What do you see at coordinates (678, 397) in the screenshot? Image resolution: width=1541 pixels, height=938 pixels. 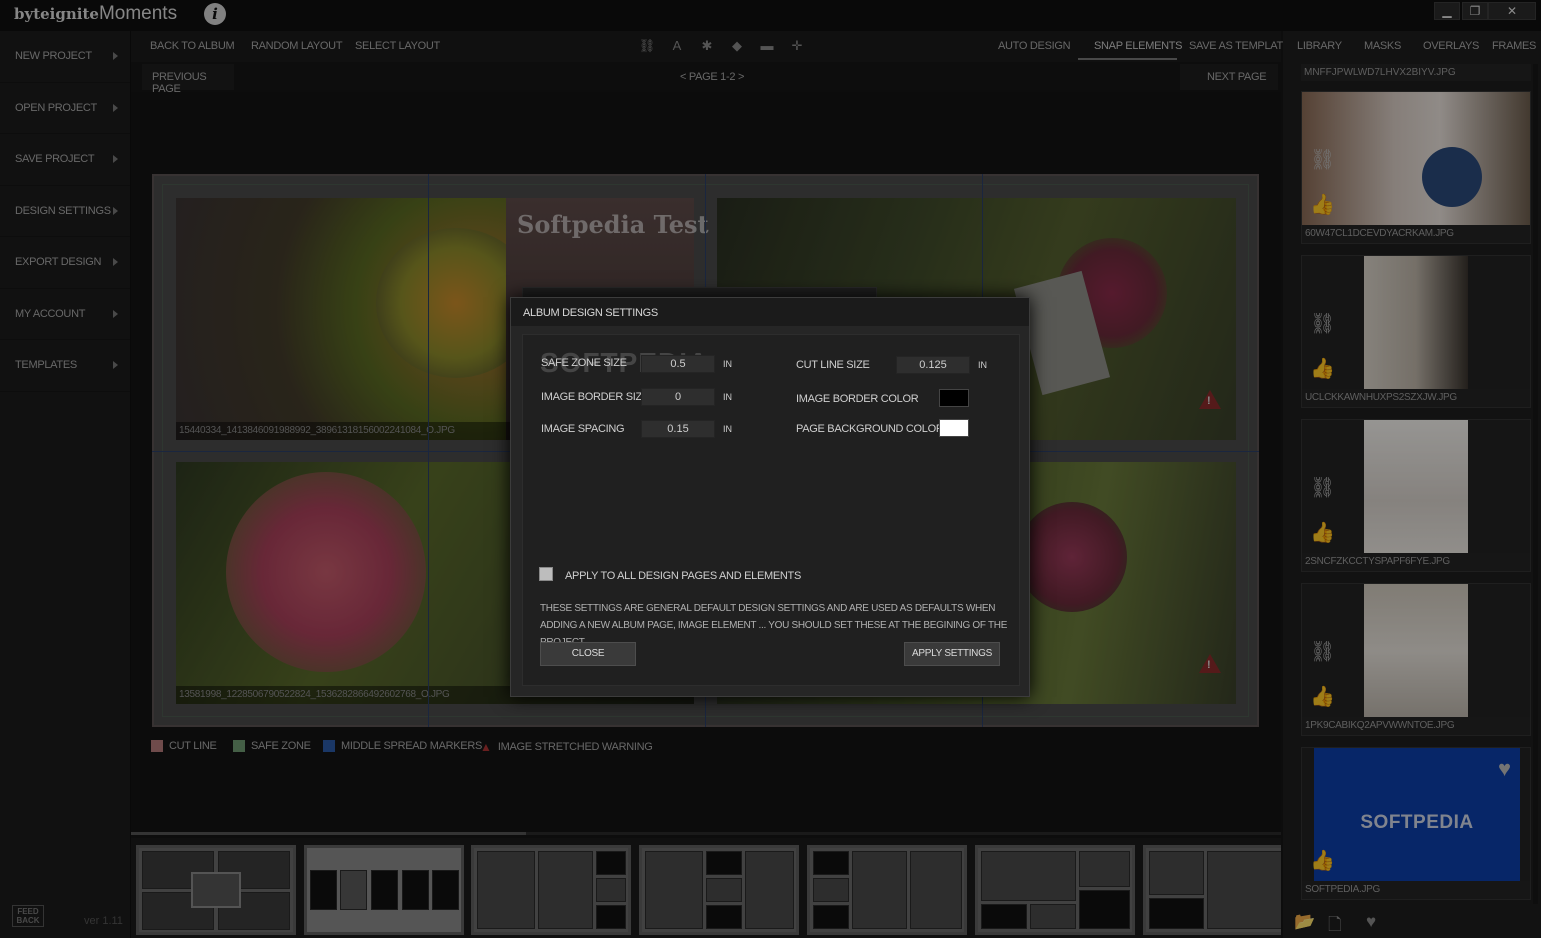 I see `image-border-size-input: 0` at bounding box center [678, 397].